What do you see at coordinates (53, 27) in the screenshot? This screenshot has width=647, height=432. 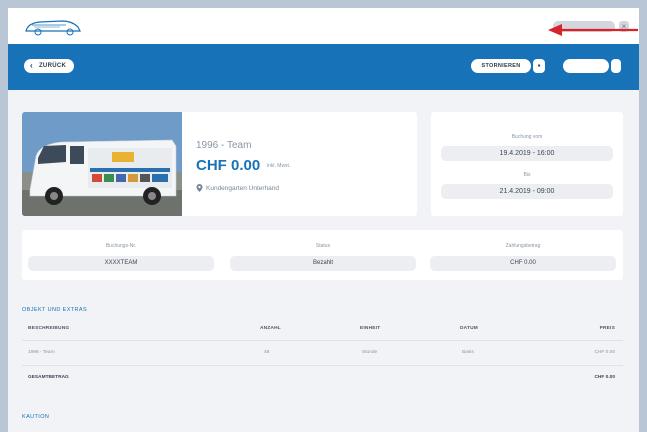 I see `car-logo-icon` at bounding box center [53, 27].